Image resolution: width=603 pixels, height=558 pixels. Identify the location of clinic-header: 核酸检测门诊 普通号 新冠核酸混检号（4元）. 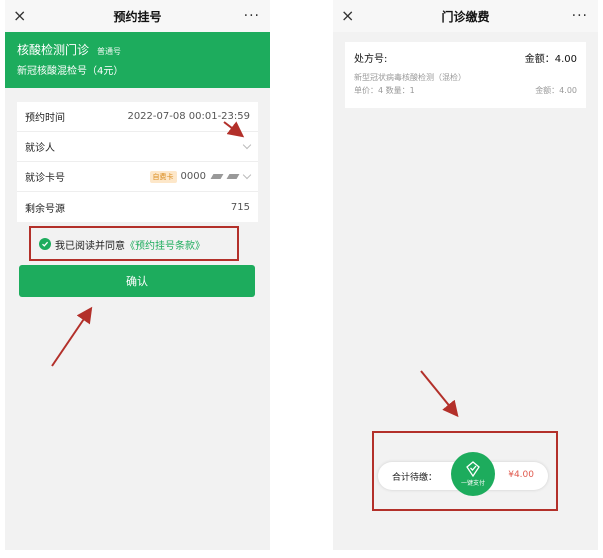
(137, 60).